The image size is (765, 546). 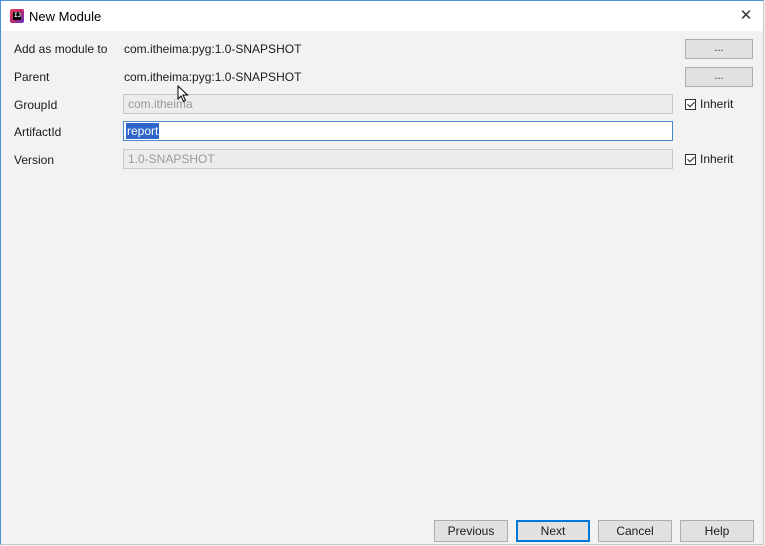 I want to click on add-as-module-to-value: com.itheima:pyg:1.0-SNAPSHOT, so click(x=213, y=49).